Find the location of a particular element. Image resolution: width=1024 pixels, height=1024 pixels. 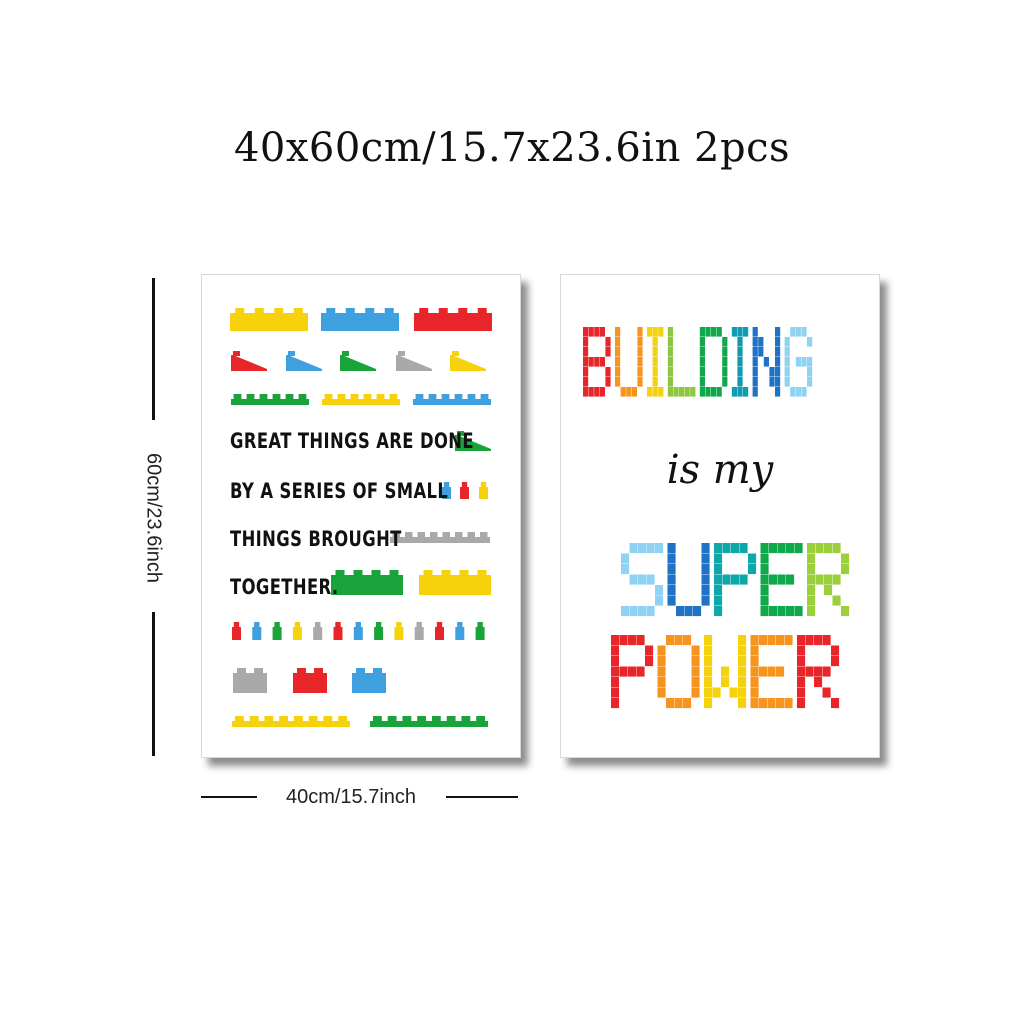

red-2x2-brick is located at coordinates (310, 683).